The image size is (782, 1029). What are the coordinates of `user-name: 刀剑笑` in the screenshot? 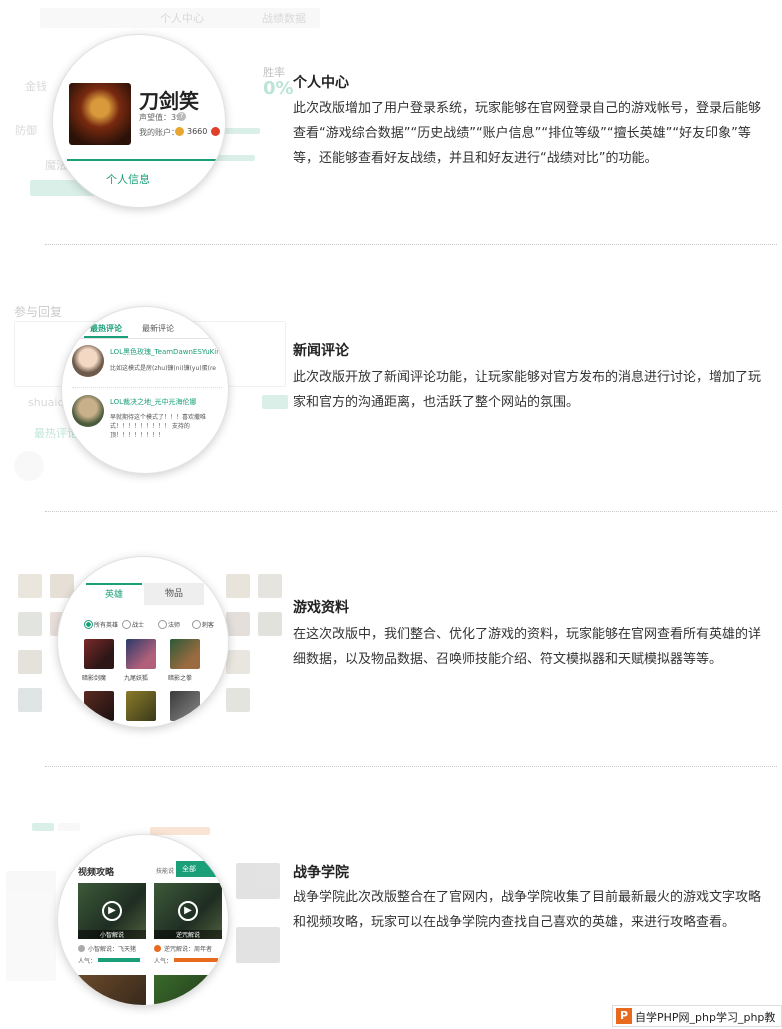 It's located at (169, 101).